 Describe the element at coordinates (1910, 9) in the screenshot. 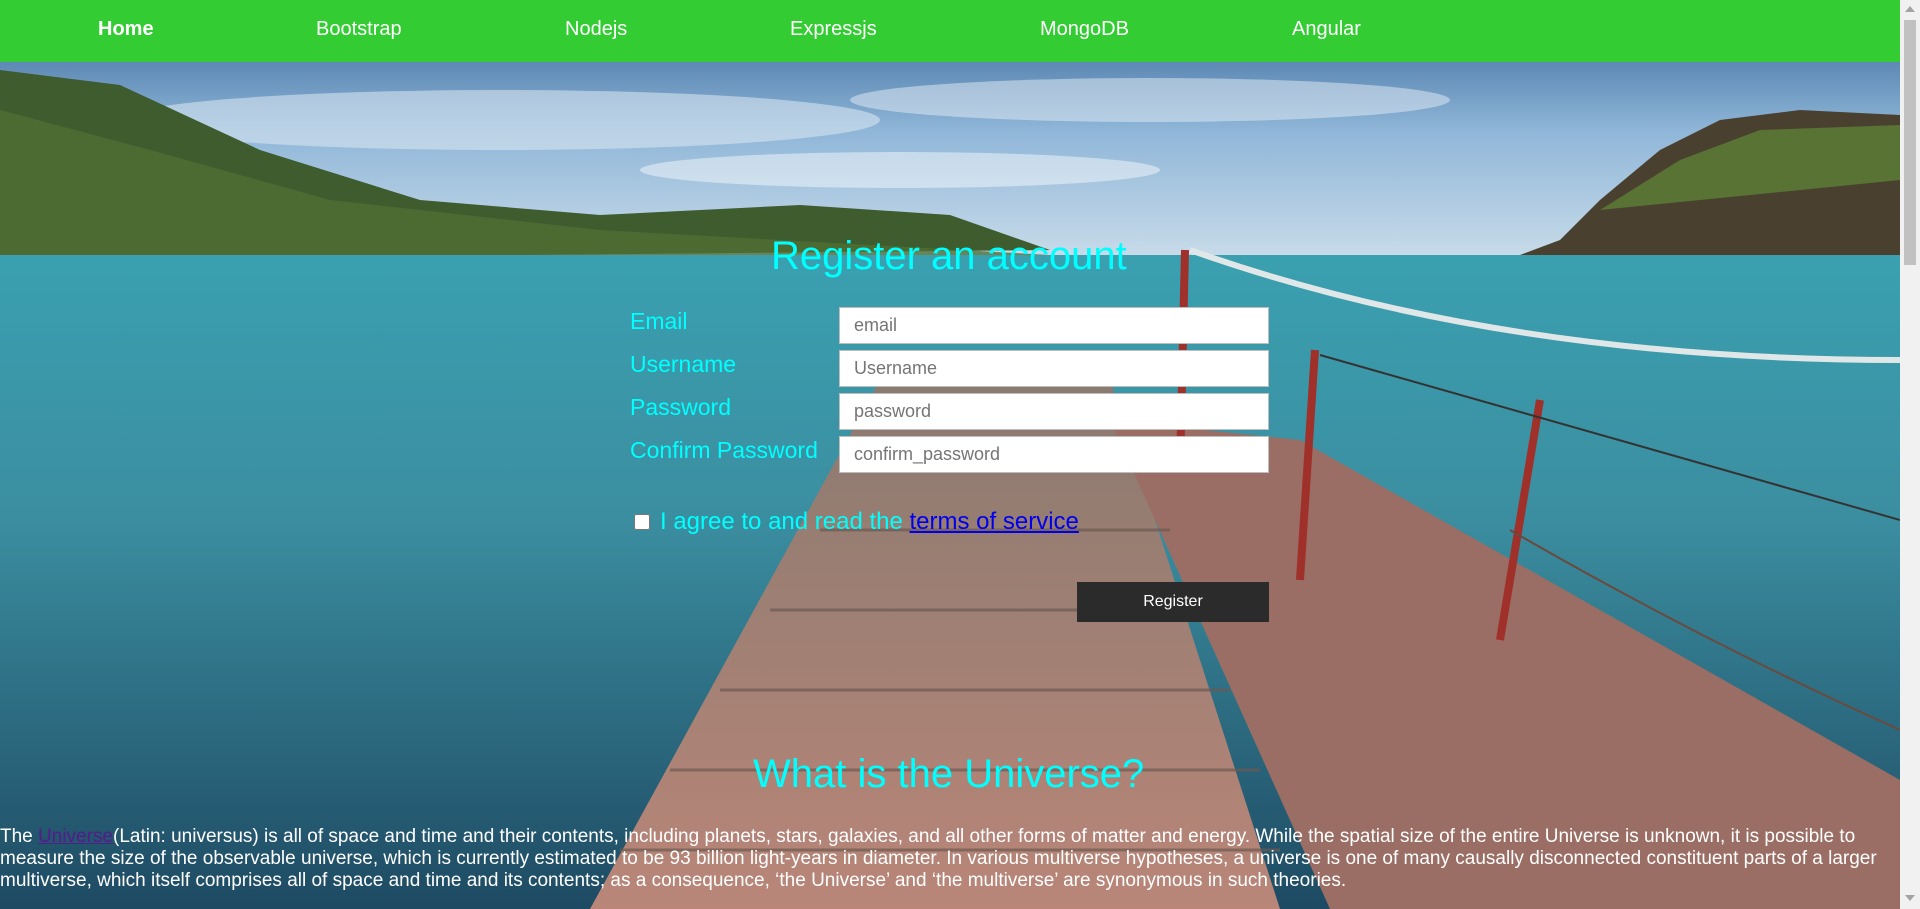

I see `scroll-up-arrow-icon` at that location.